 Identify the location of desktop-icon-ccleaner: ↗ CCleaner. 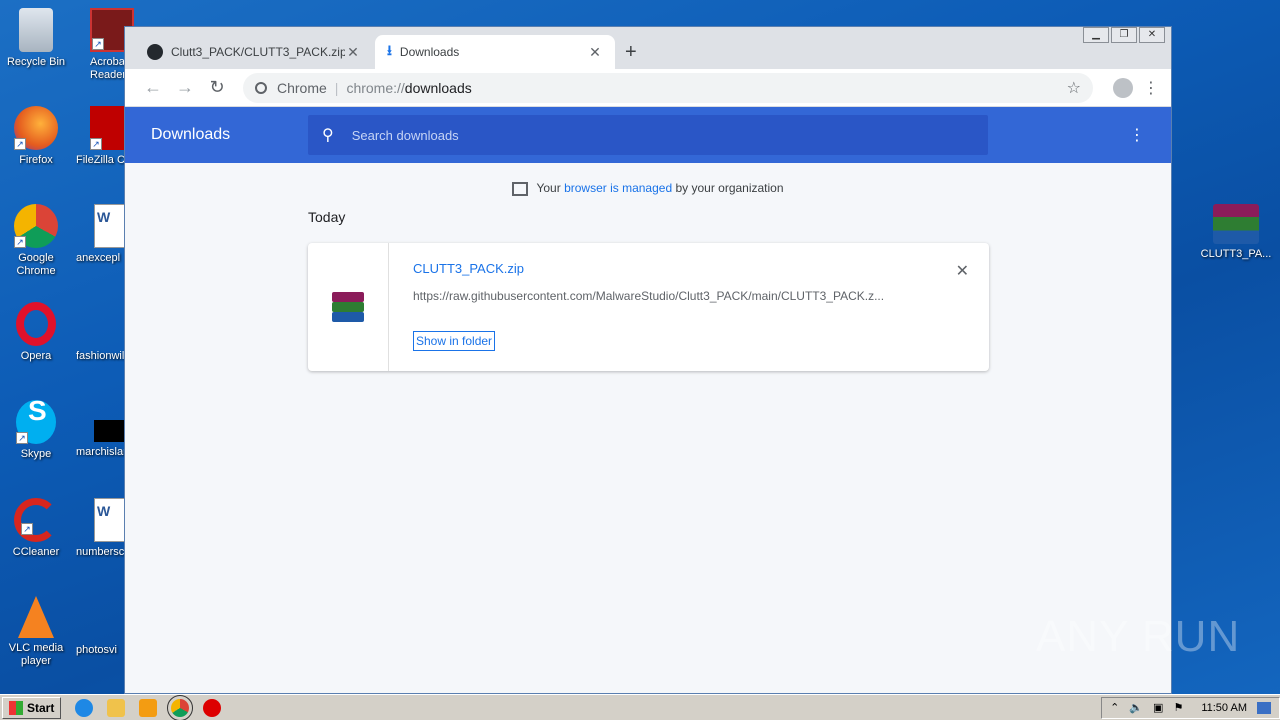
(36, 528).